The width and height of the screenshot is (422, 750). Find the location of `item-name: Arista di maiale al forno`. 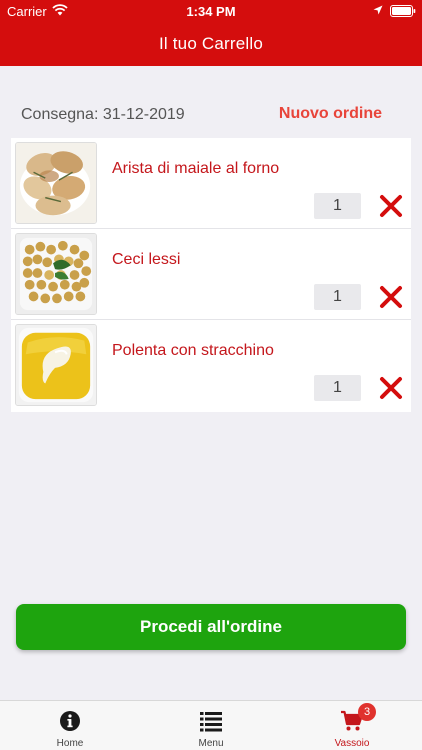

item-name: Arista di maiale al forno is located at coordinates (196, 168).